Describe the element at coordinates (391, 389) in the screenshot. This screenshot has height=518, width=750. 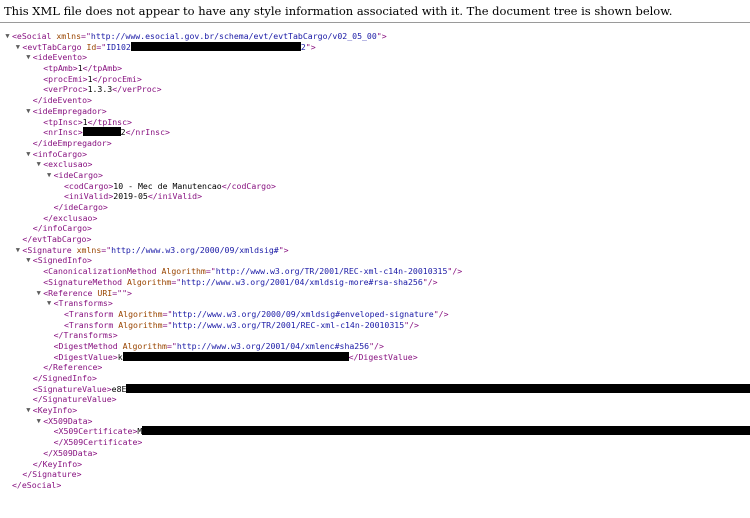
I see `xml-line-content: <SignatureValue>e8E` at that location.